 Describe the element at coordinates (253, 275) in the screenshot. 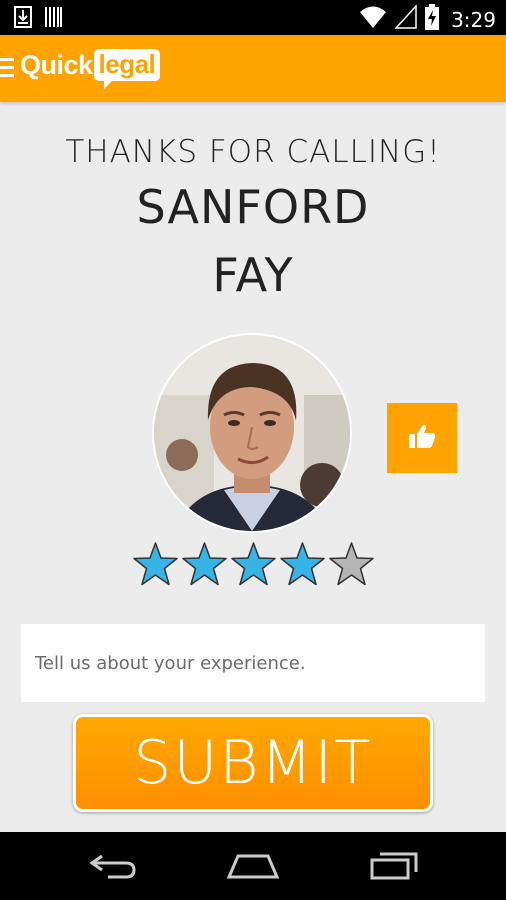

I see `lawyer-last-name: FAY` at that location.